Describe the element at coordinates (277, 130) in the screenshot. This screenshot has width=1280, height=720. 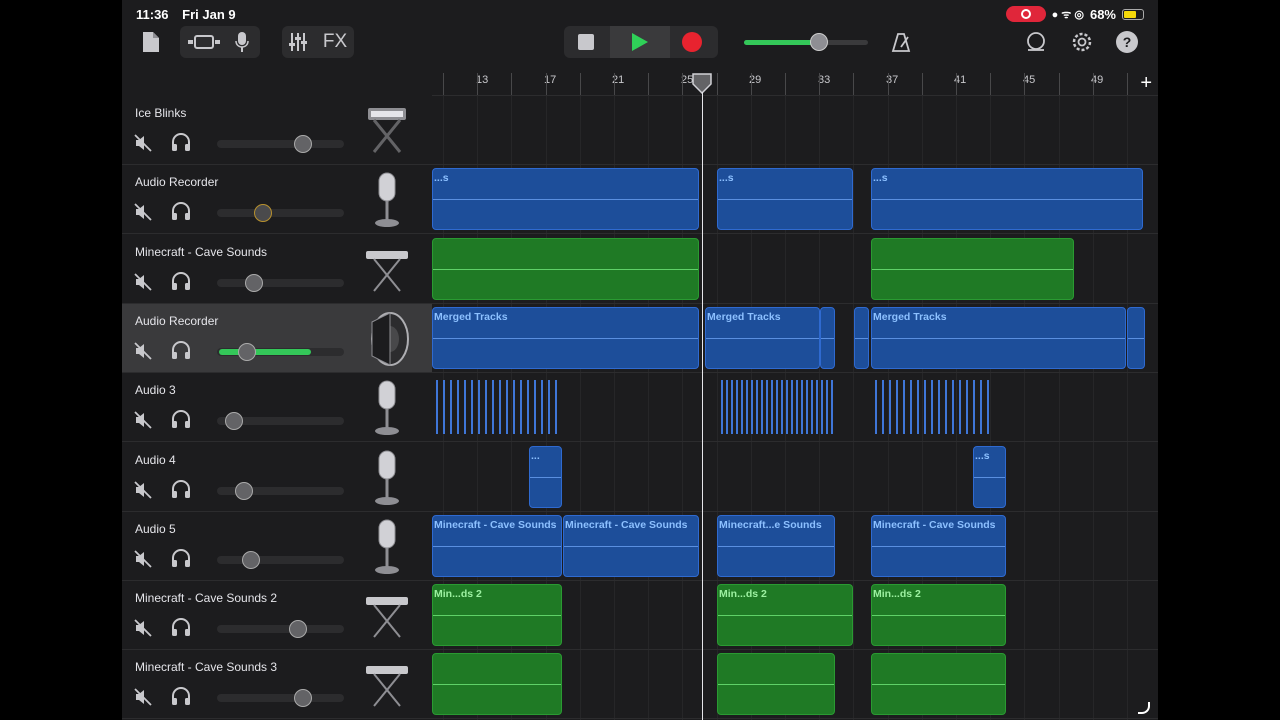
I see `track-header: Ice Blinks` at that location.